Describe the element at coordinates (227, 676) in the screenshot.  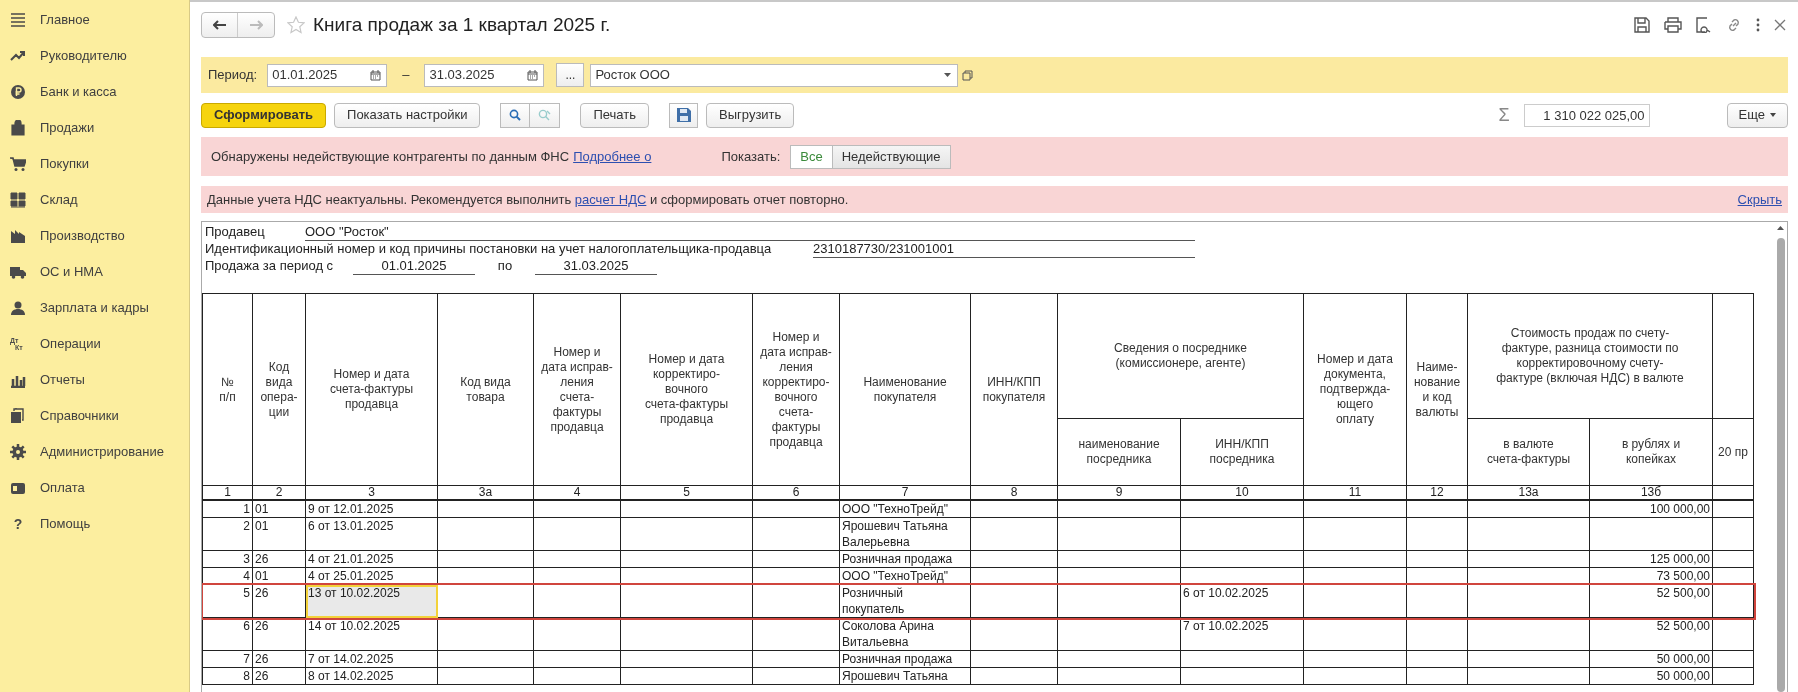
I see `table-cell: 8` at that location.